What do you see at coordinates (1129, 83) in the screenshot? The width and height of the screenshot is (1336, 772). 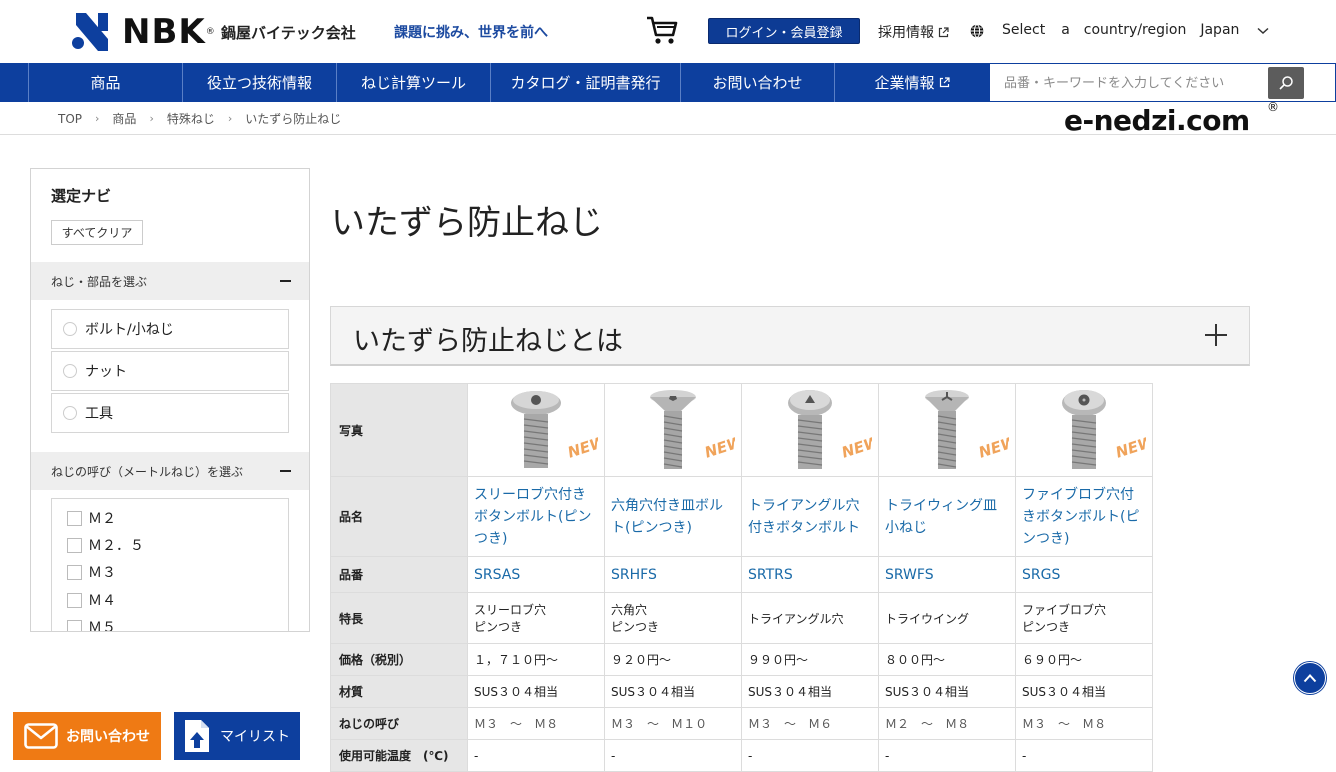 I see `search-input` at bounding box center [1129, 83].